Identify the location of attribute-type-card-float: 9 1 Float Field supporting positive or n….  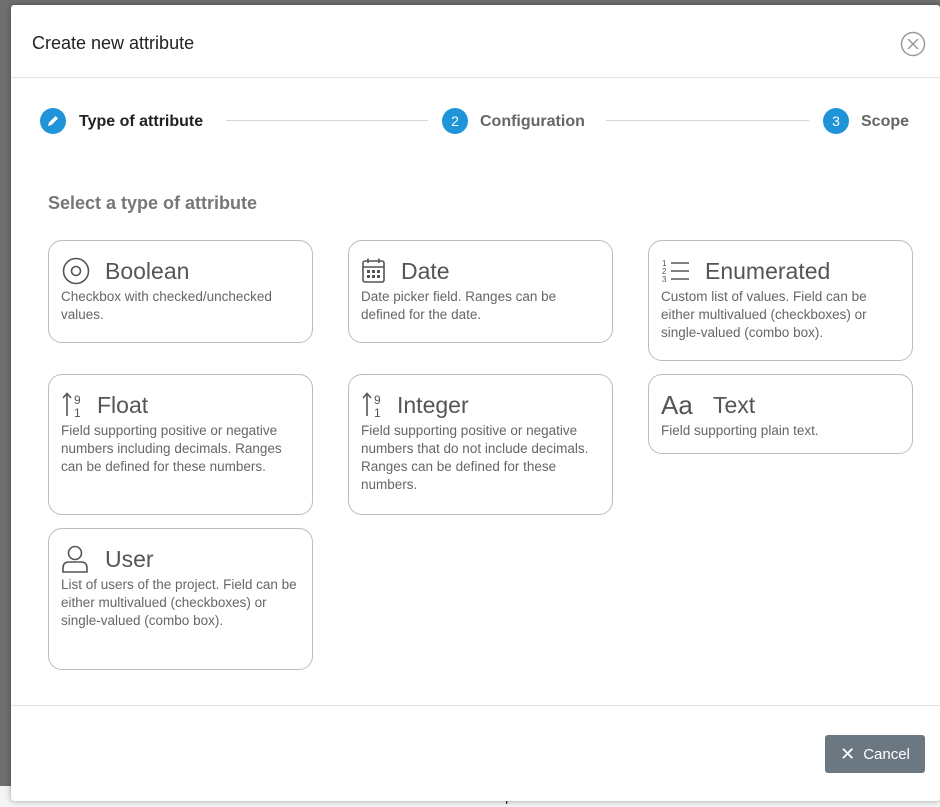
(180, 444).